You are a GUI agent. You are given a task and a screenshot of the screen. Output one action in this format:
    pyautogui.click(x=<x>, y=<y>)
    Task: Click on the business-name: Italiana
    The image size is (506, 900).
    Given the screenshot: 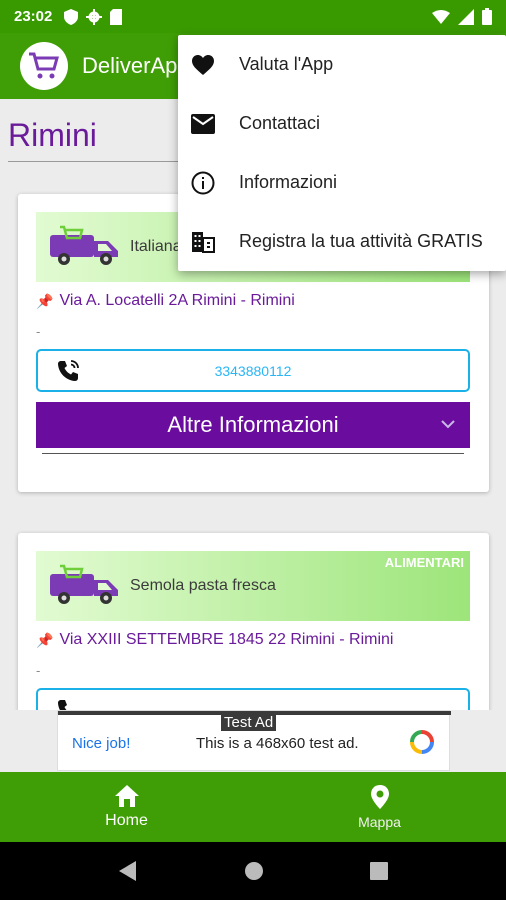 What is the action you would take?
    pyautogui.click(x=156, y=246)
    